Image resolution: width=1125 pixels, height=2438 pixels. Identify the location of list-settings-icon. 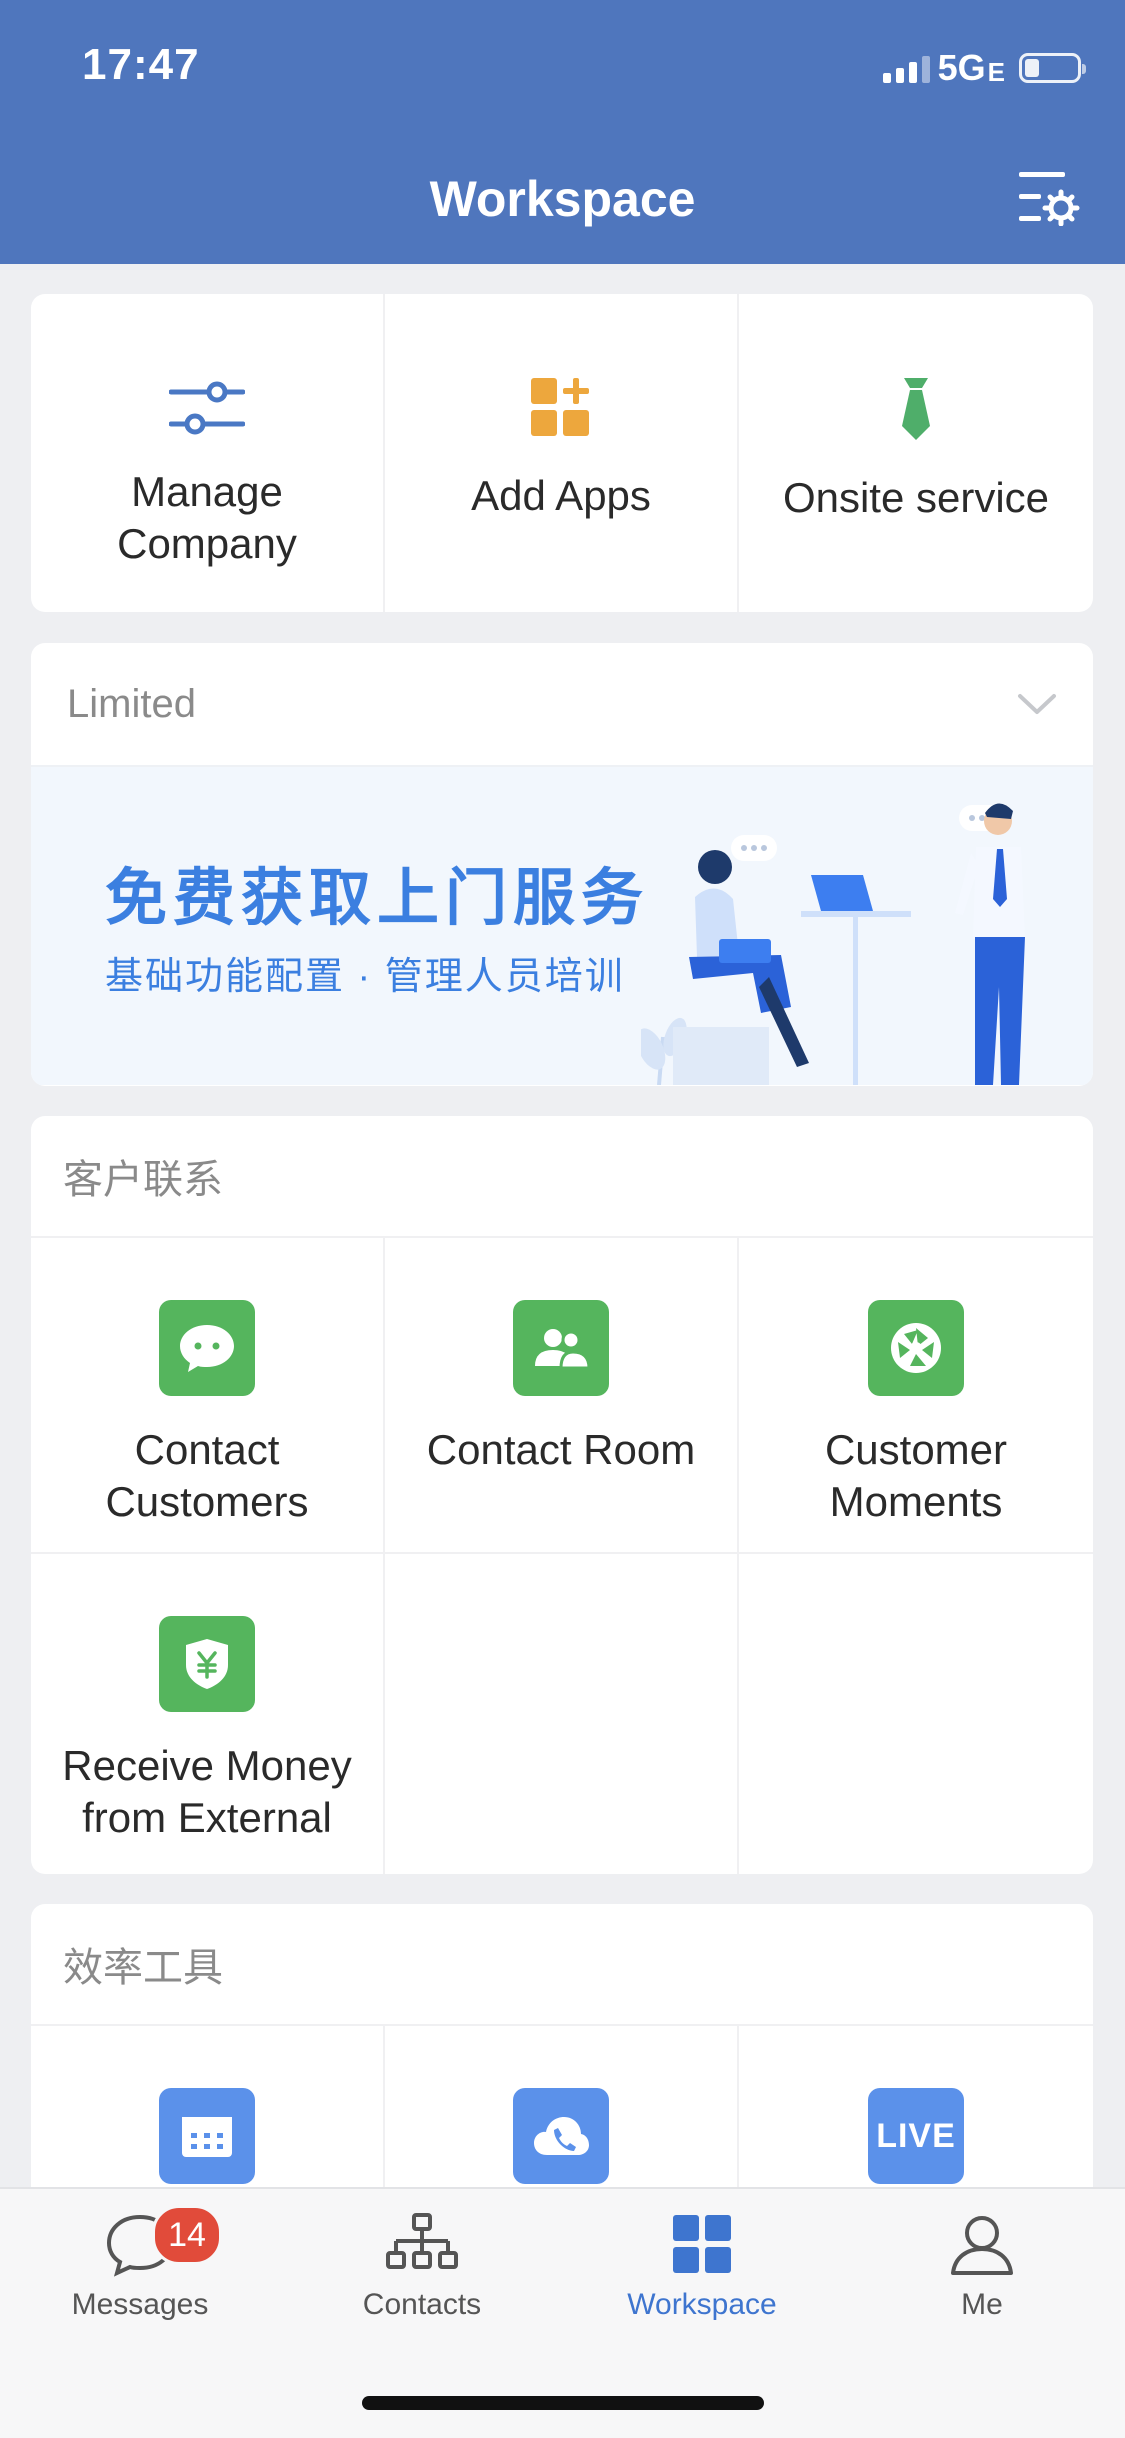
(1049, 199).